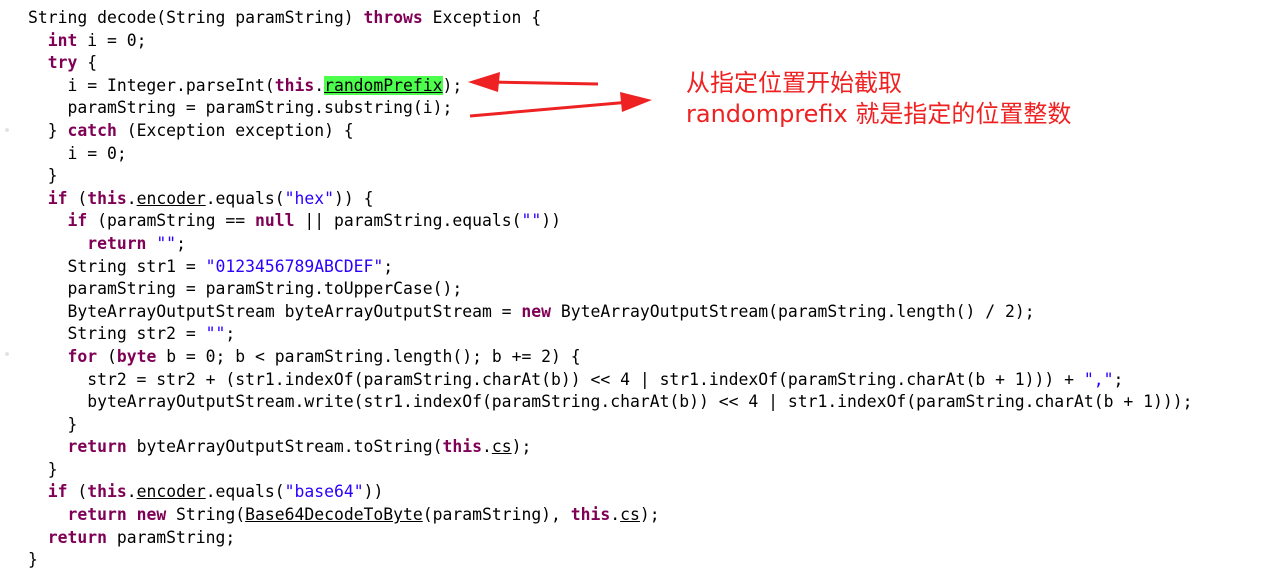 This screenshot has height=577, width=1285. I want to click on code-string: "hex", so click(309, 198).